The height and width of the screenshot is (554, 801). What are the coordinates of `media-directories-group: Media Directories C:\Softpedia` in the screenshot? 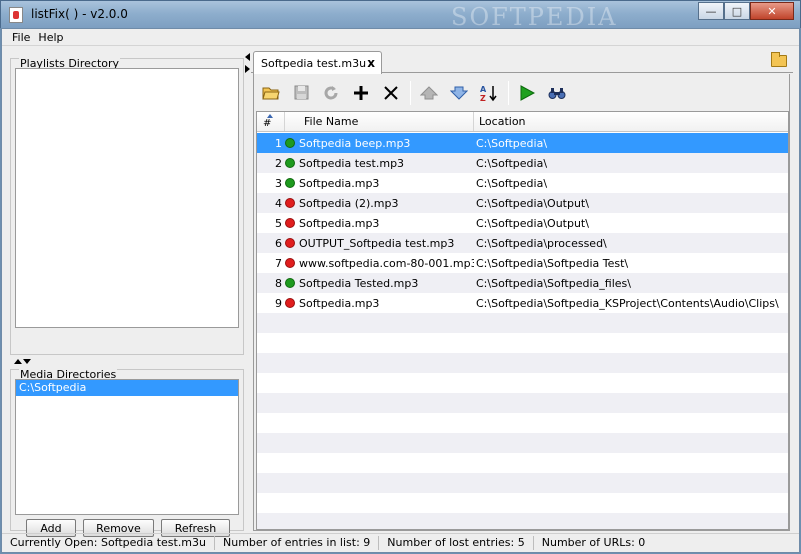 It's located at (127, 449).